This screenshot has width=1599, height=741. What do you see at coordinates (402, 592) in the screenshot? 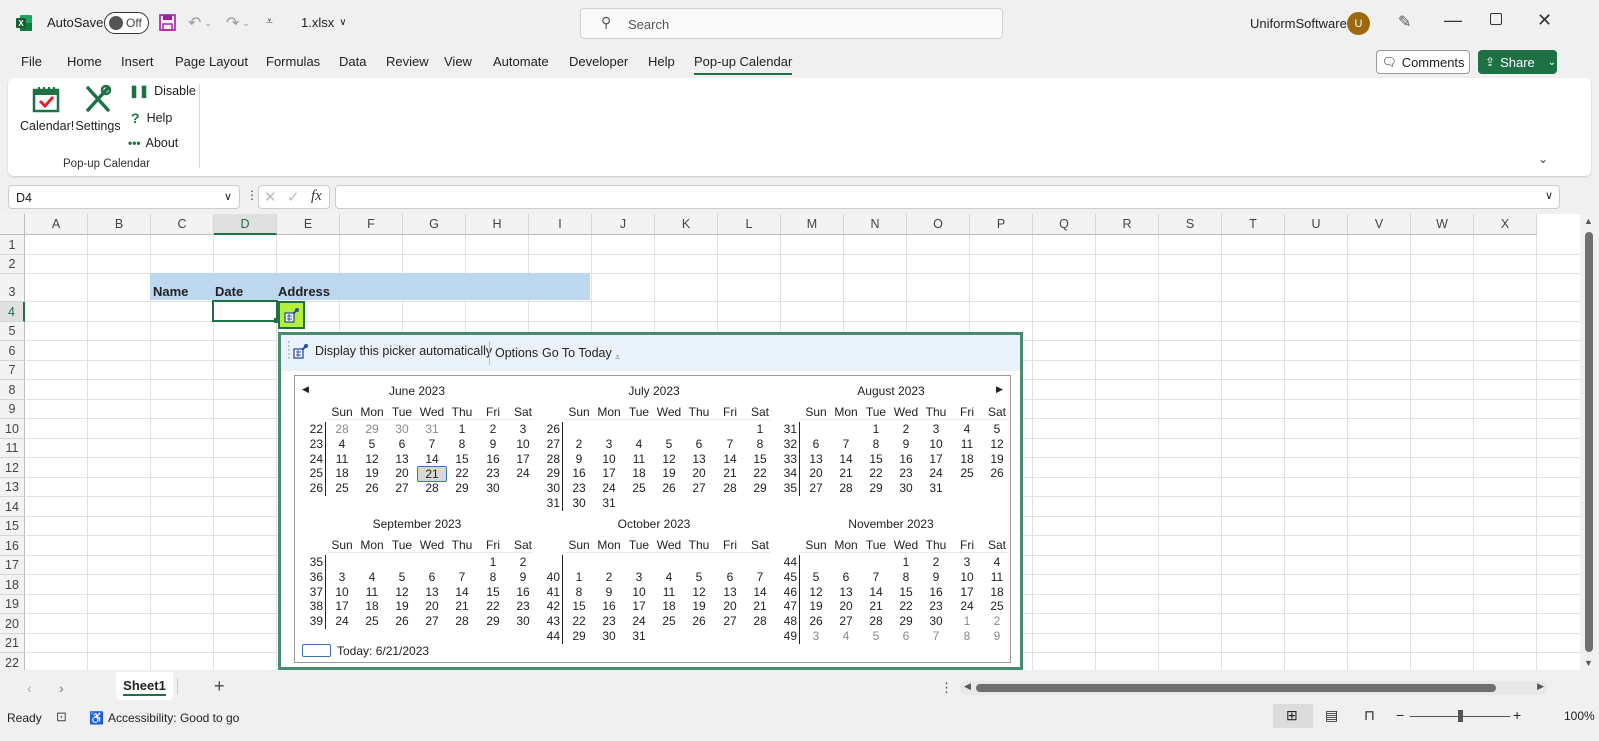
I see `calendar-day: 12` at bounding box center [402, 592].